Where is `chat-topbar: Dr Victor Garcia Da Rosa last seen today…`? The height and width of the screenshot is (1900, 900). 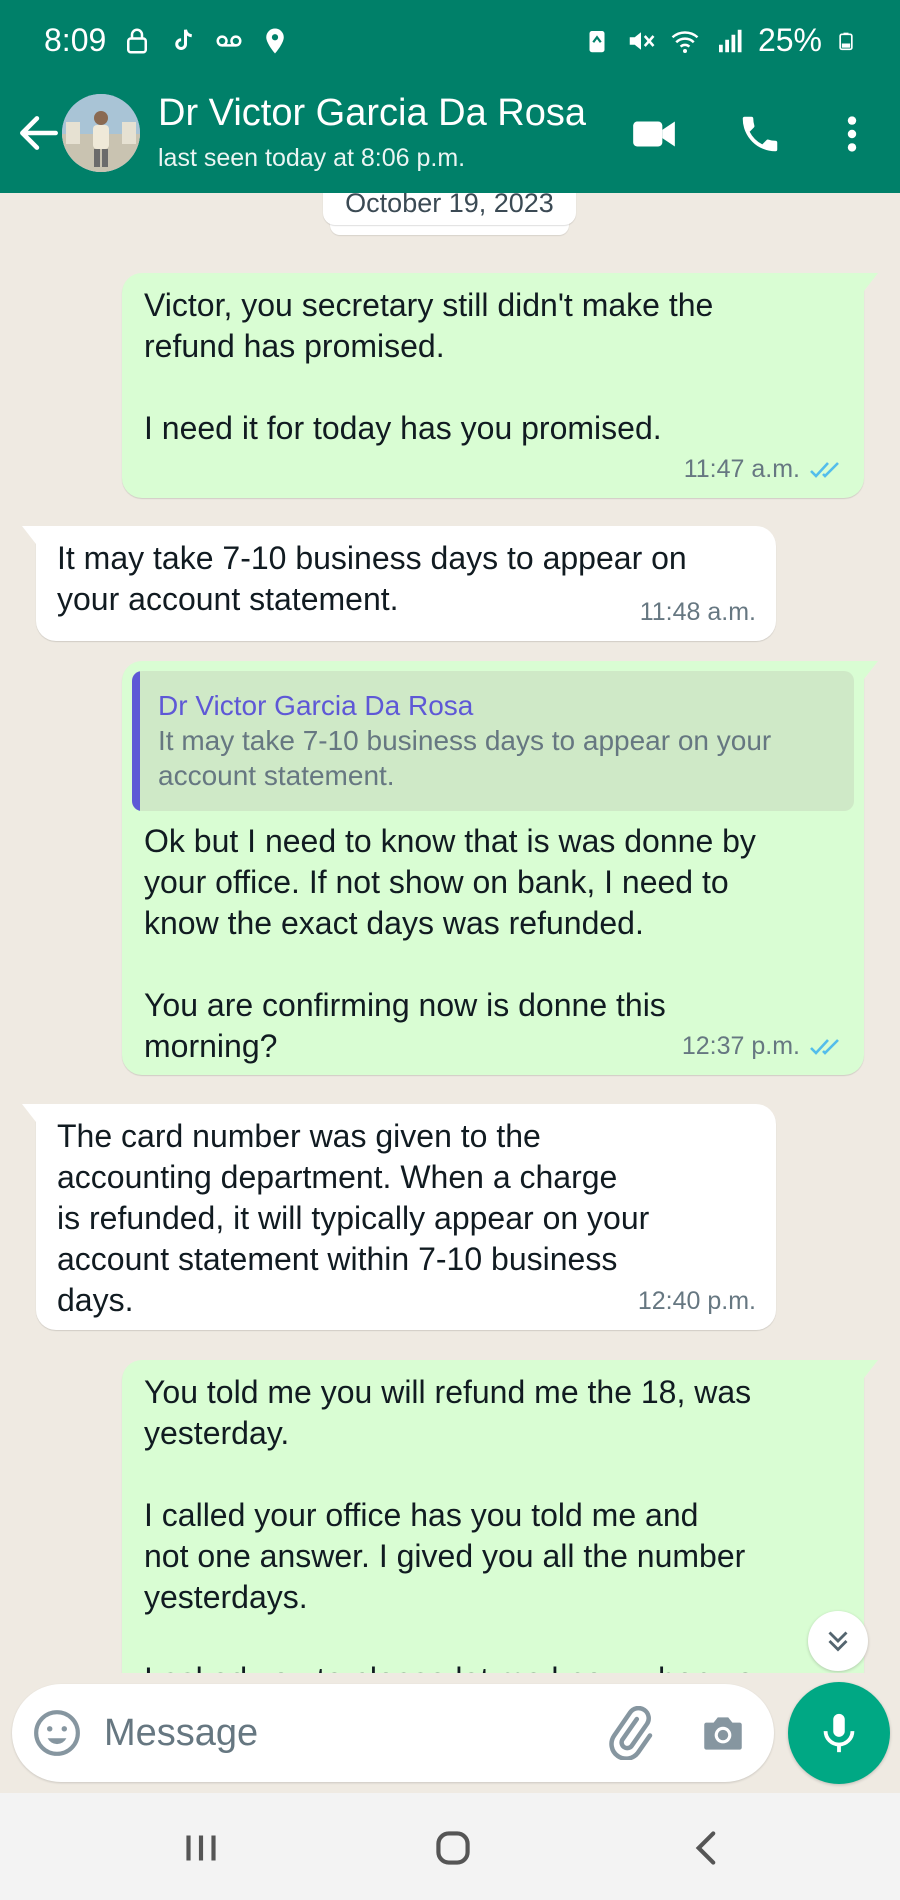
chat-topbar: Dr Victor Garcia Da Rosa last seen today… is located at coordinates (450, 139).